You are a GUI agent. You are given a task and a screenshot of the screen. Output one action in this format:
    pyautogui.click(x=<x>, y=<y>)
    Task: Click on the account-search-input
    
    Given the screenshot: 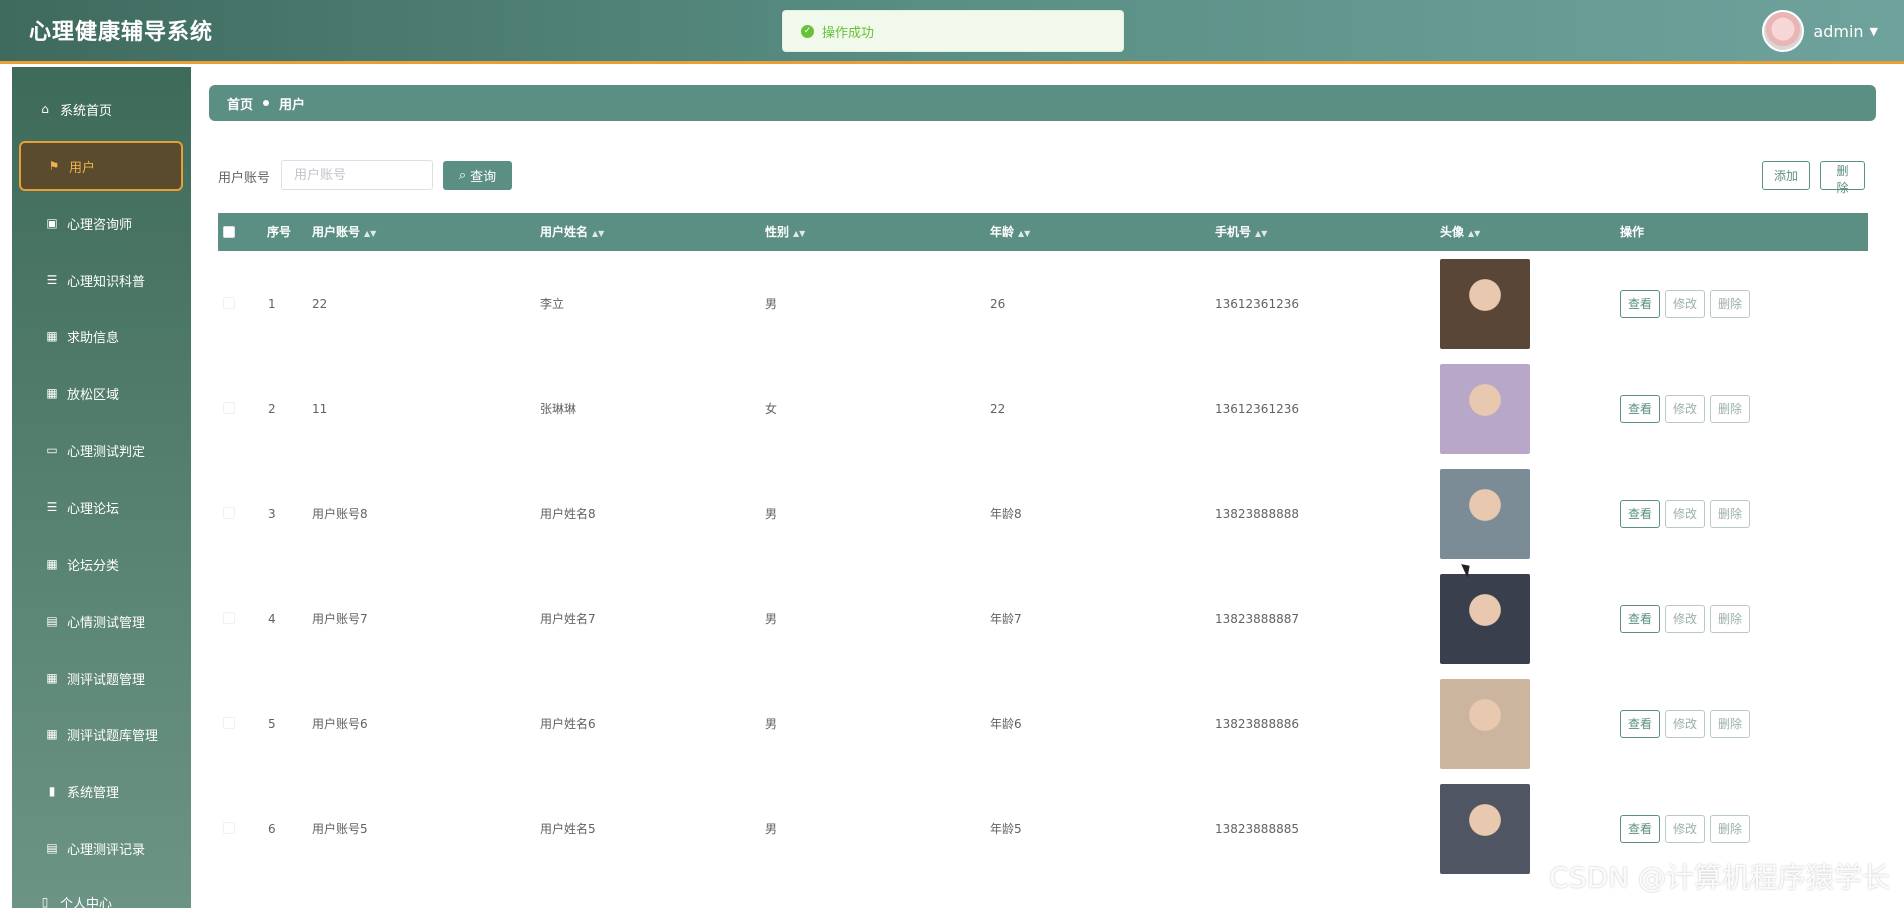 What is the action you would take?
    pyautogui.click(x=357, y=175)
    